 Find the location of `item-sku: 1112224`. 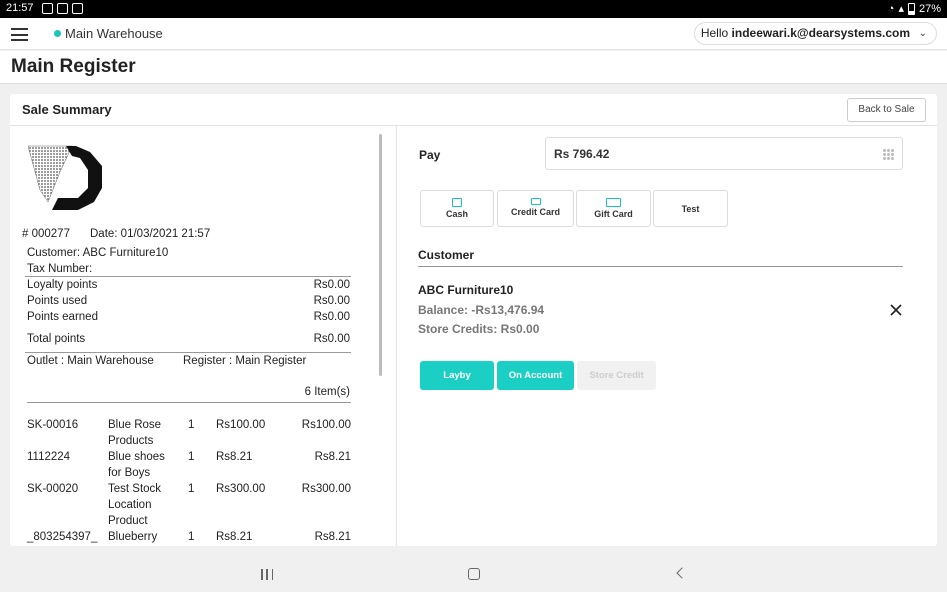

item-sku: 1112224 is located at coordinates (49, 457).